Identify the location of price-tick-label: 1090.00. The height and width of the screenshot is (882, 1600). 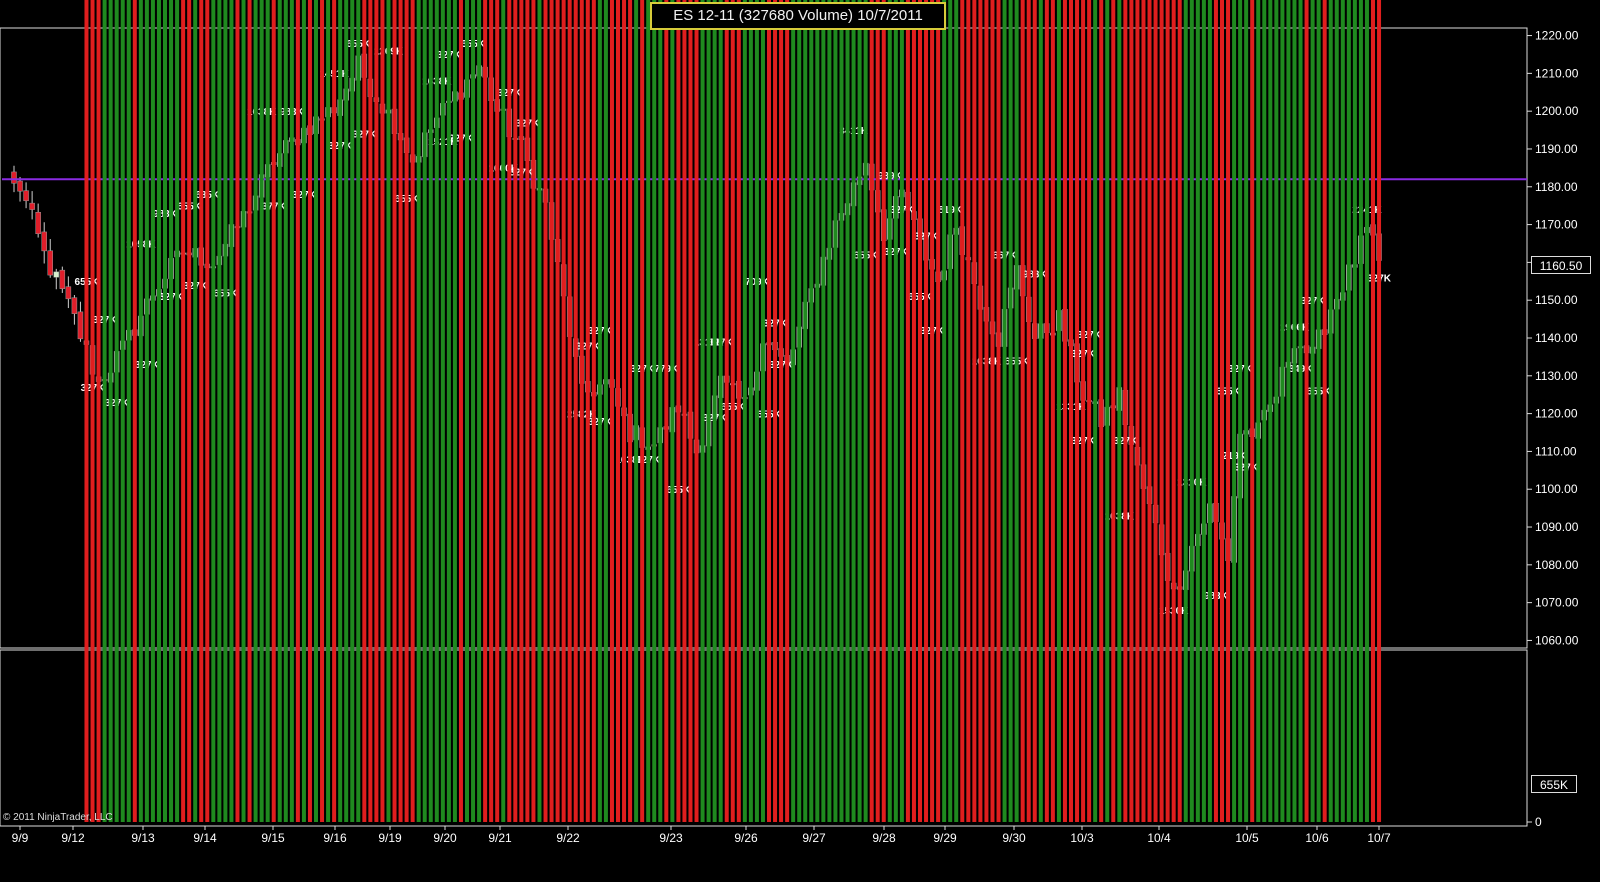
(1557, 527).